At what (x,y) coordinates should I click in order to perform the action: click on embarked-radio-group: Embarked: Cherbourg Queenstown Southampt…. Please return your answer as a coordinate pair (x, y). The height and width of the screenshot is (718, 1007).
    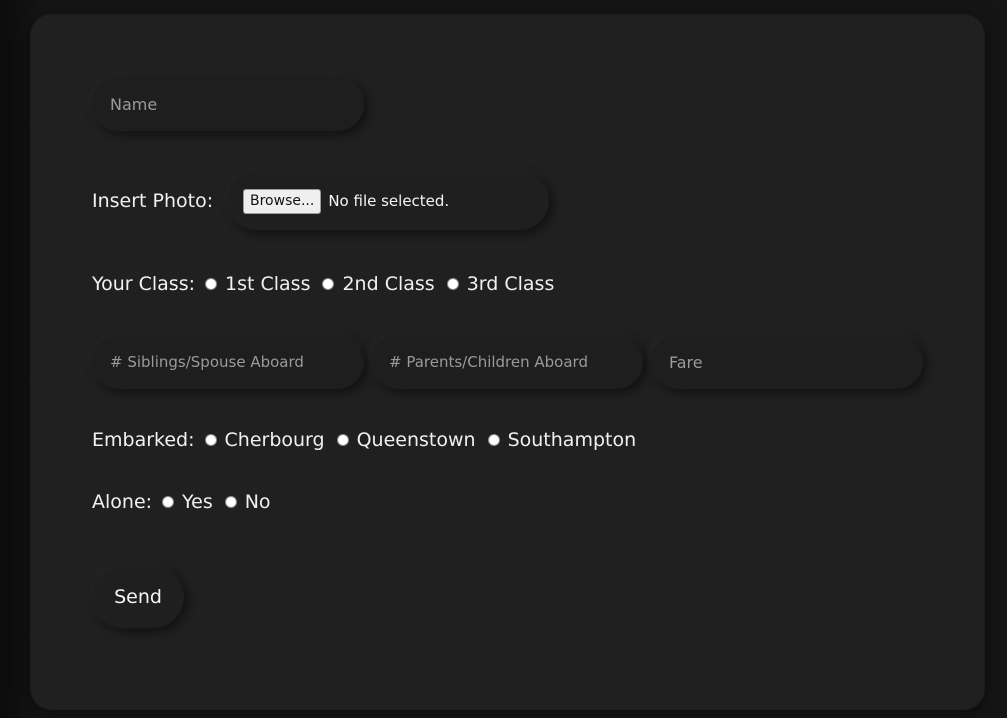
    Looking at the image, I should click on (370, 440).